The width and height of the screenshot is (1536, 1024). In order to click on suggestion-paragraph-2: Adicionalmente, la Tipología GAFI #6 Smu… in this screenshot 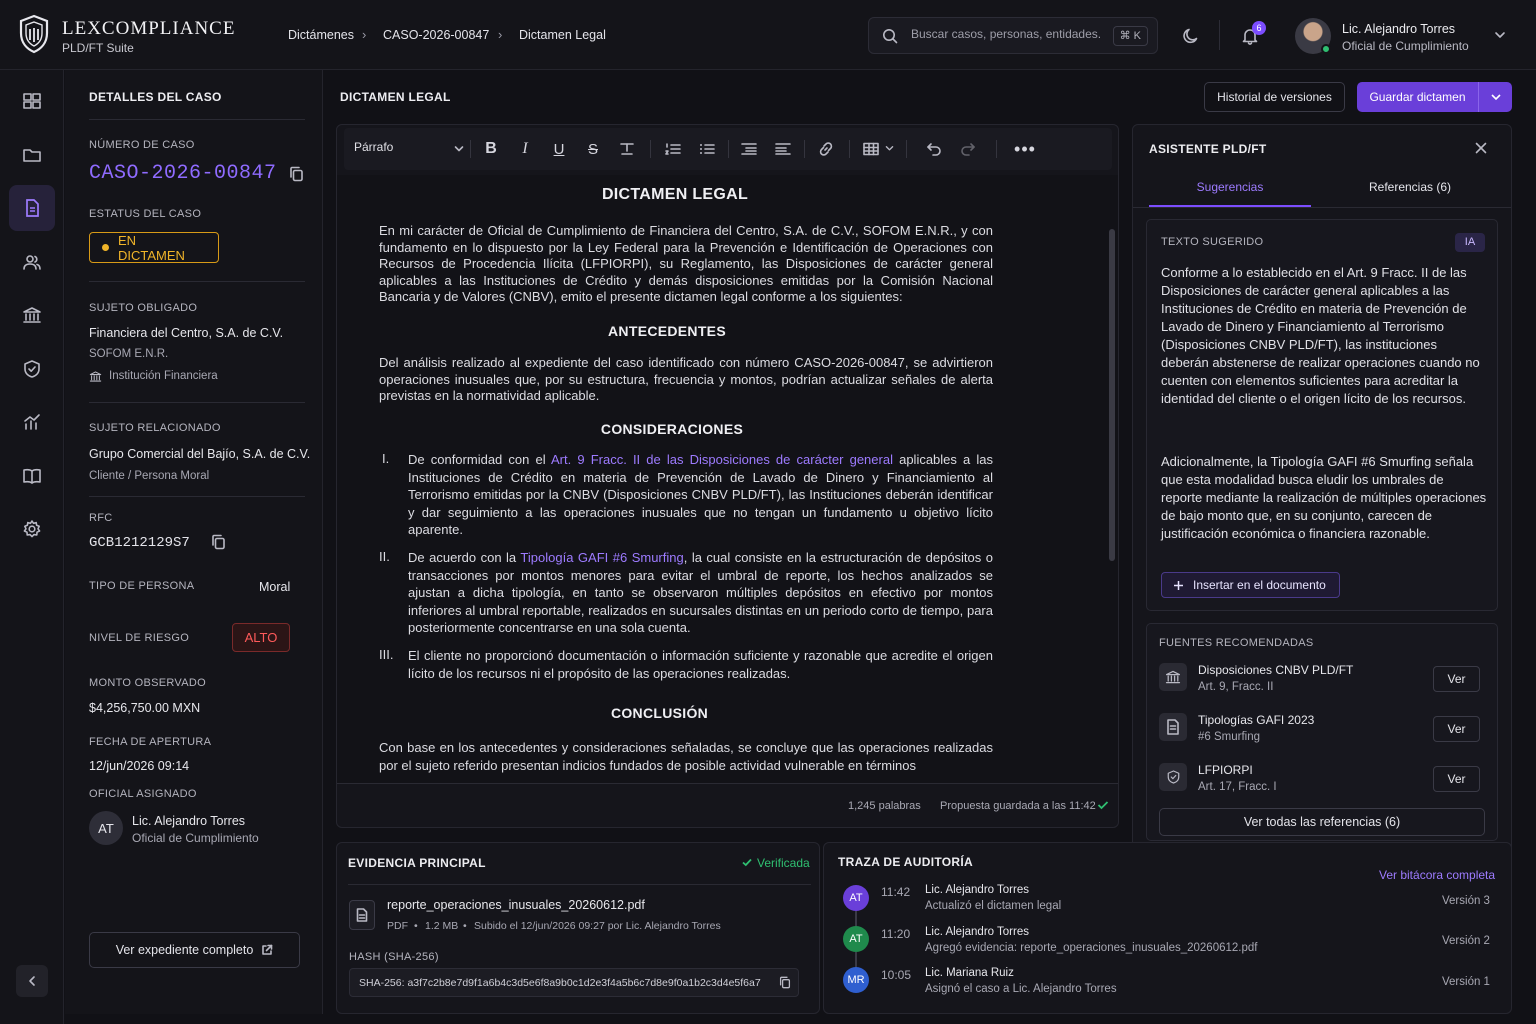, I will do `click(1324, 497)`.